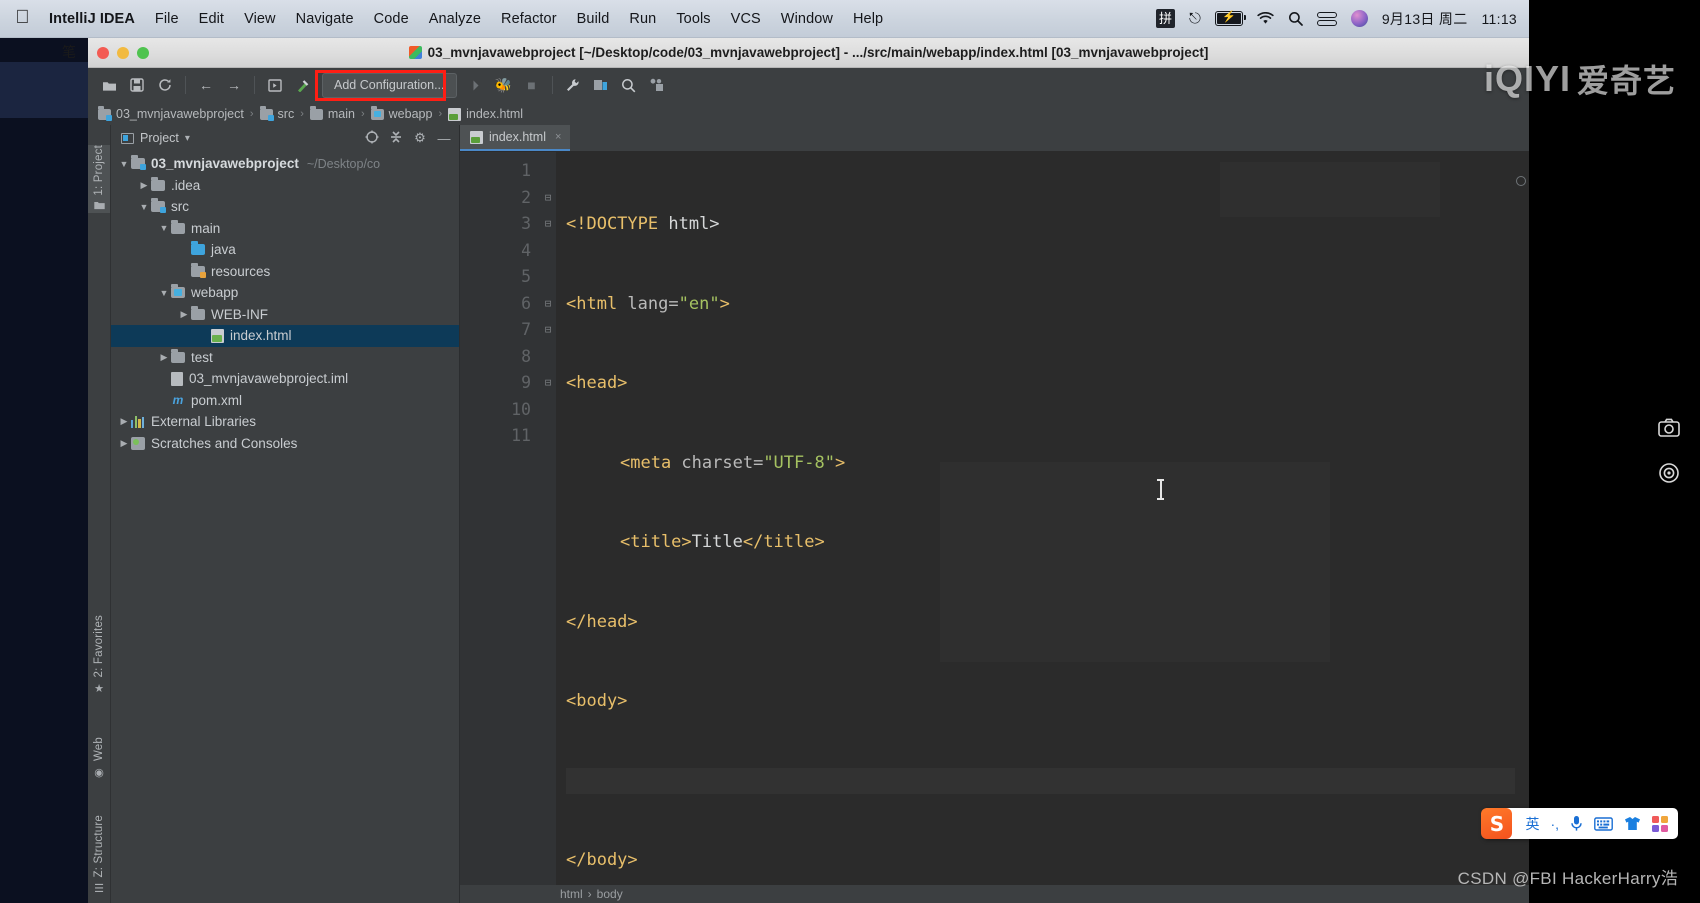  What do you see at coordinates (868, 19) in the screenshot?
I see `menu-item-help: Help` at bounding box center [868, 19].